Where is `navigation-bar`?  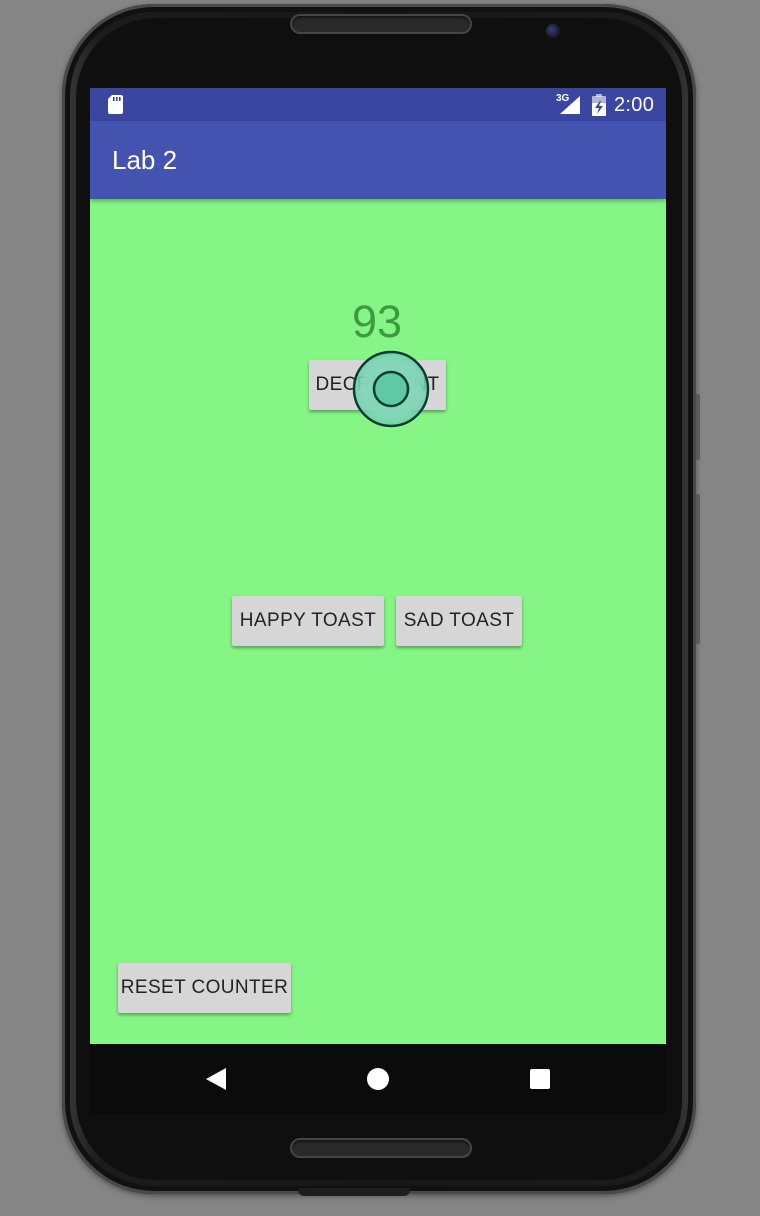
navigation-bar is located at coordinates (378, 1079).